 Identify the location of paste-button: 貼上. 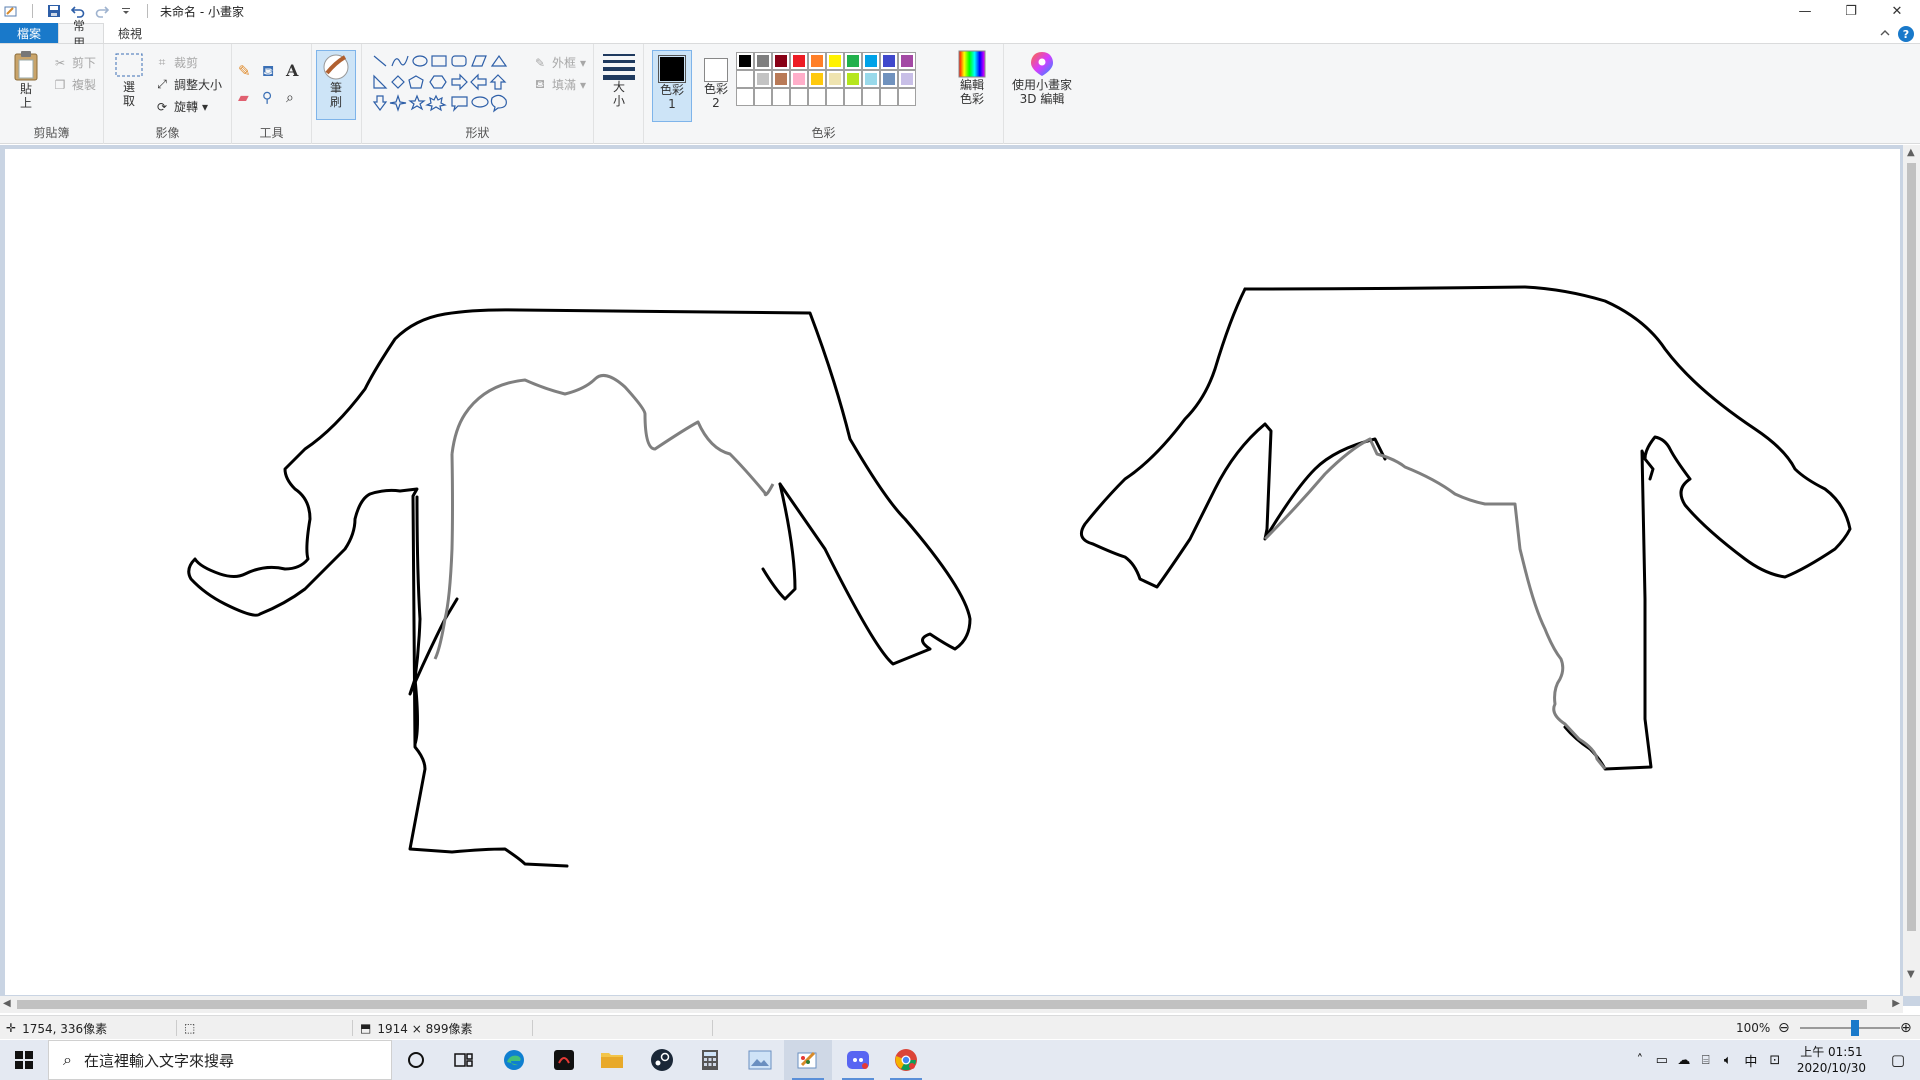
(26, 80).